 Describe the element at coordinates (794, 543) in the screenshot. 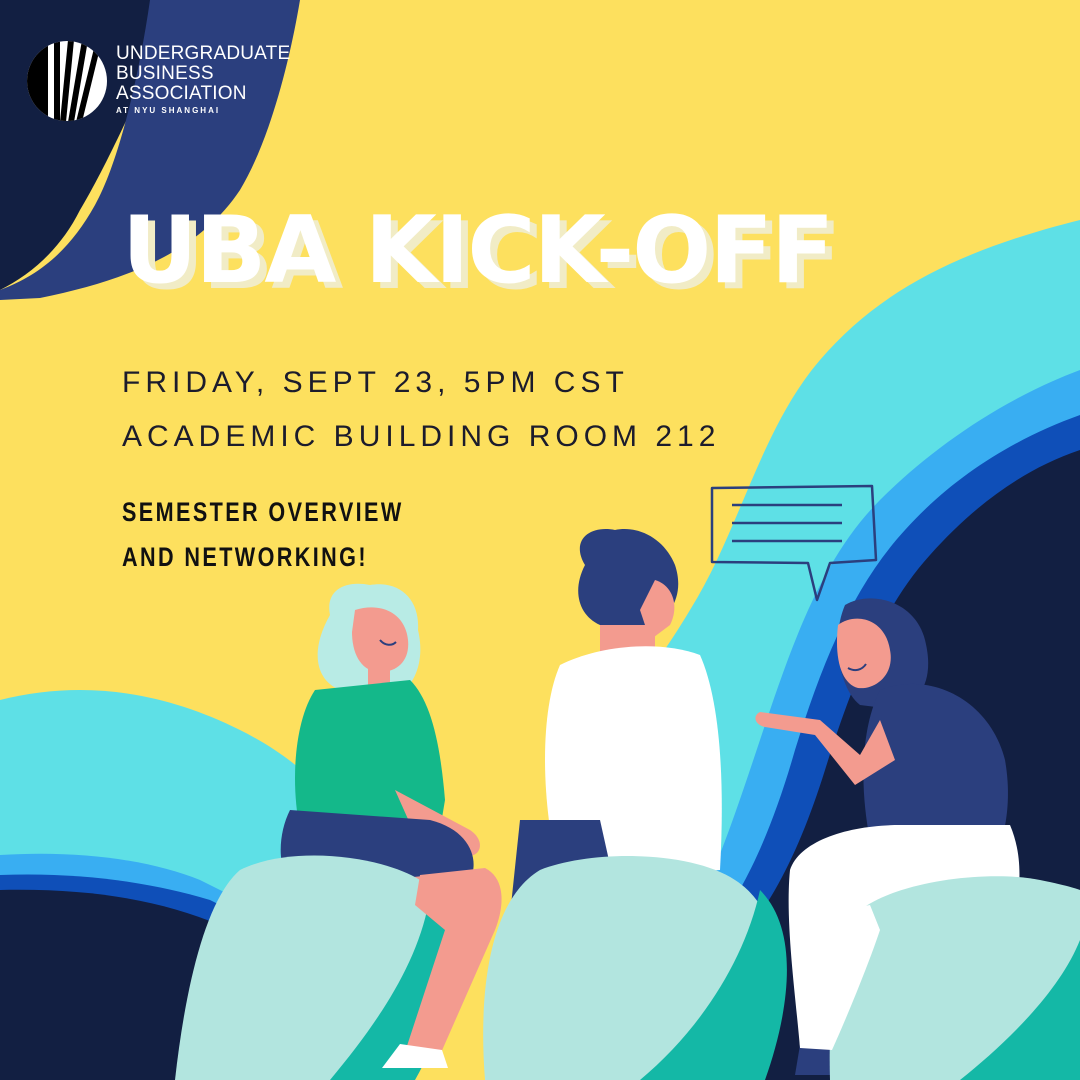

I see `speech-bubble-icon` at that location.